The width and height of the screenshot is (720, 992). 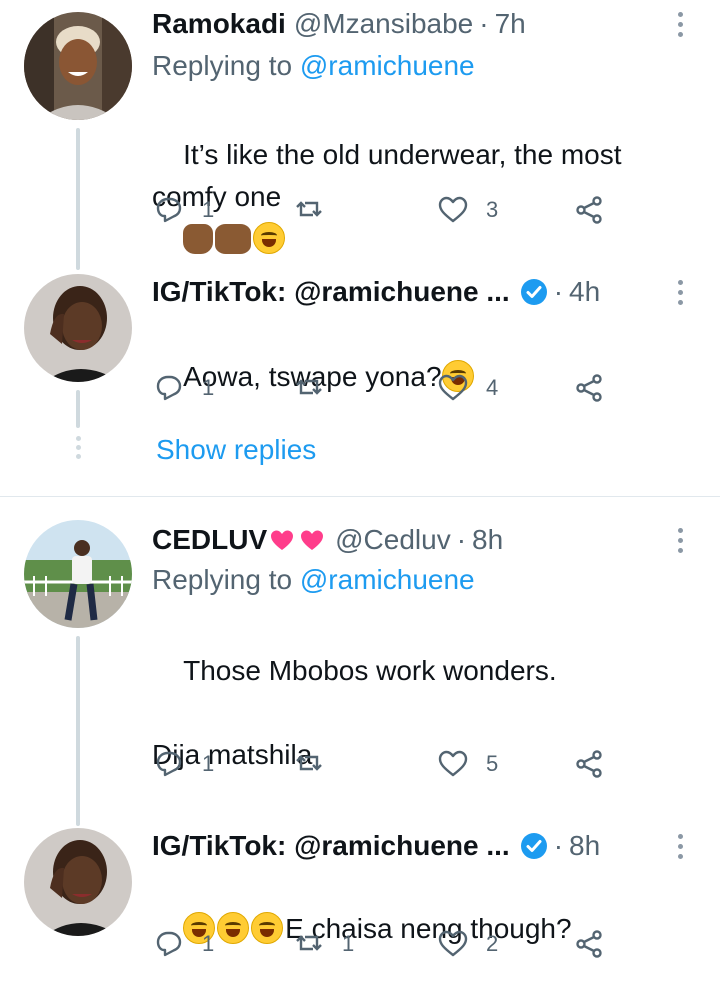 What do you see at coordinates (360, 496) in the screenshot?
I see `divider` at bounding box center [360, 496].